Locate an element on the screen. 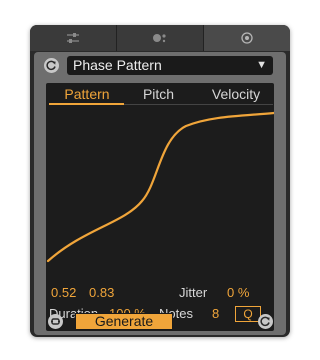  tab-dots is located at coordinates (160, 38).